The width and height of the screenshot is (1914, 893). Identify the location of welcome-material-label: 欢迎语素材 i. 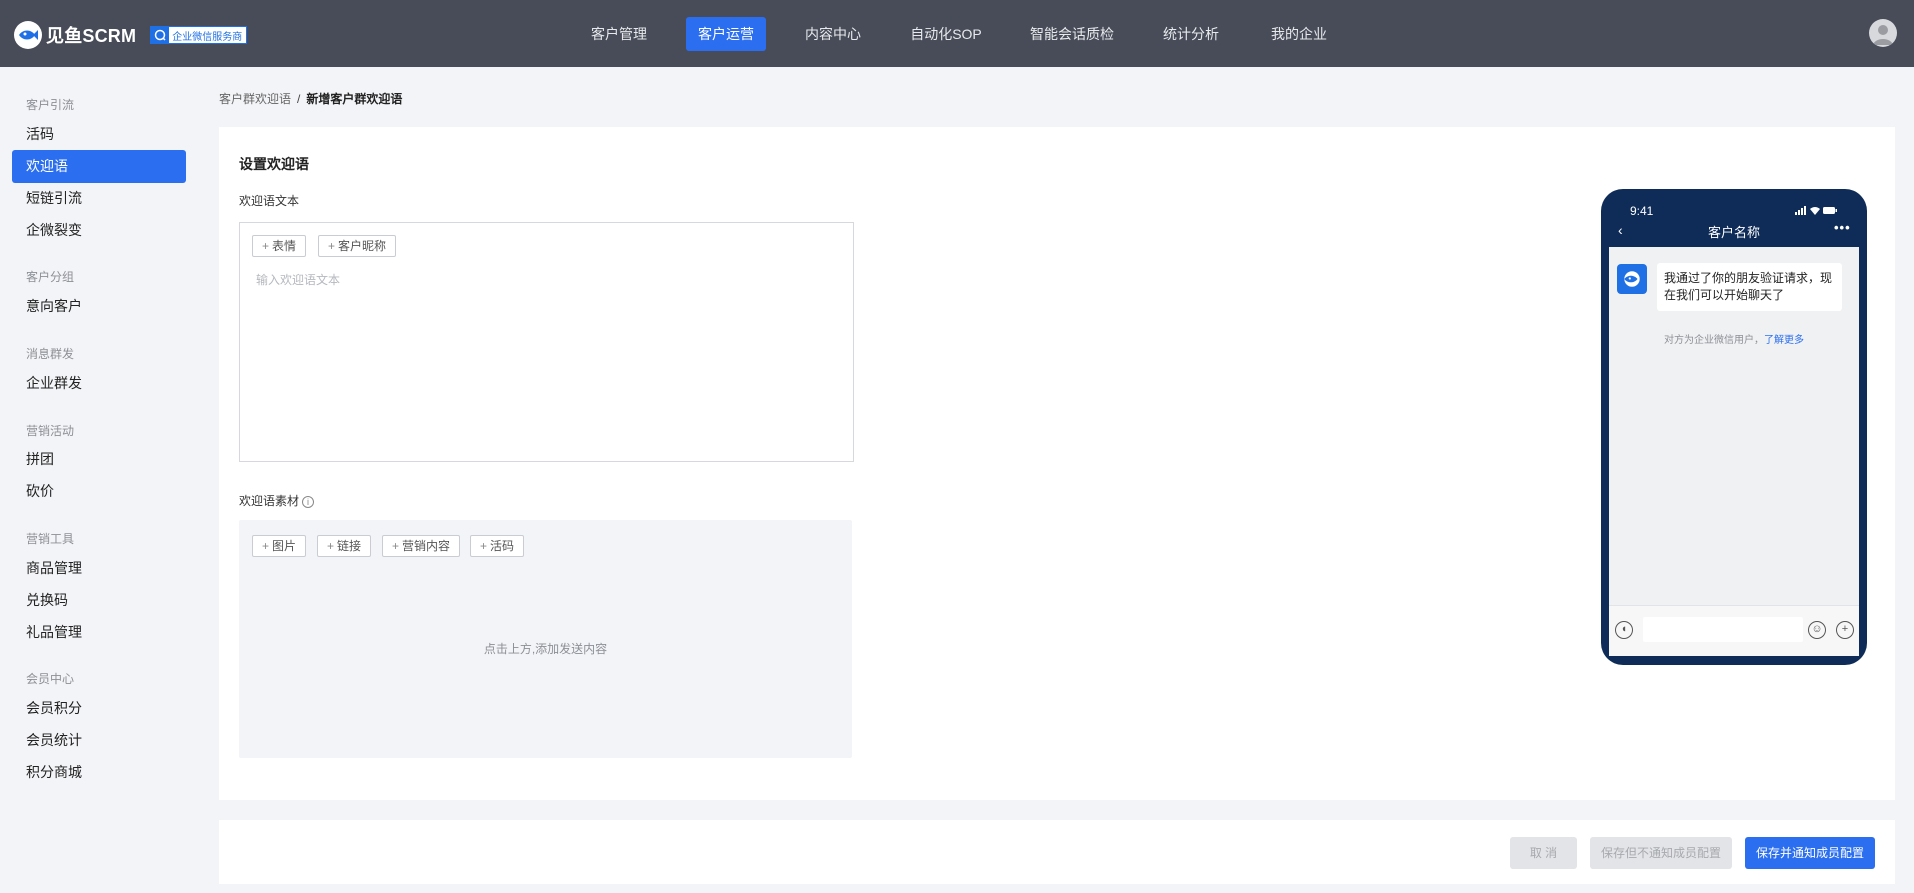
(277, 500).